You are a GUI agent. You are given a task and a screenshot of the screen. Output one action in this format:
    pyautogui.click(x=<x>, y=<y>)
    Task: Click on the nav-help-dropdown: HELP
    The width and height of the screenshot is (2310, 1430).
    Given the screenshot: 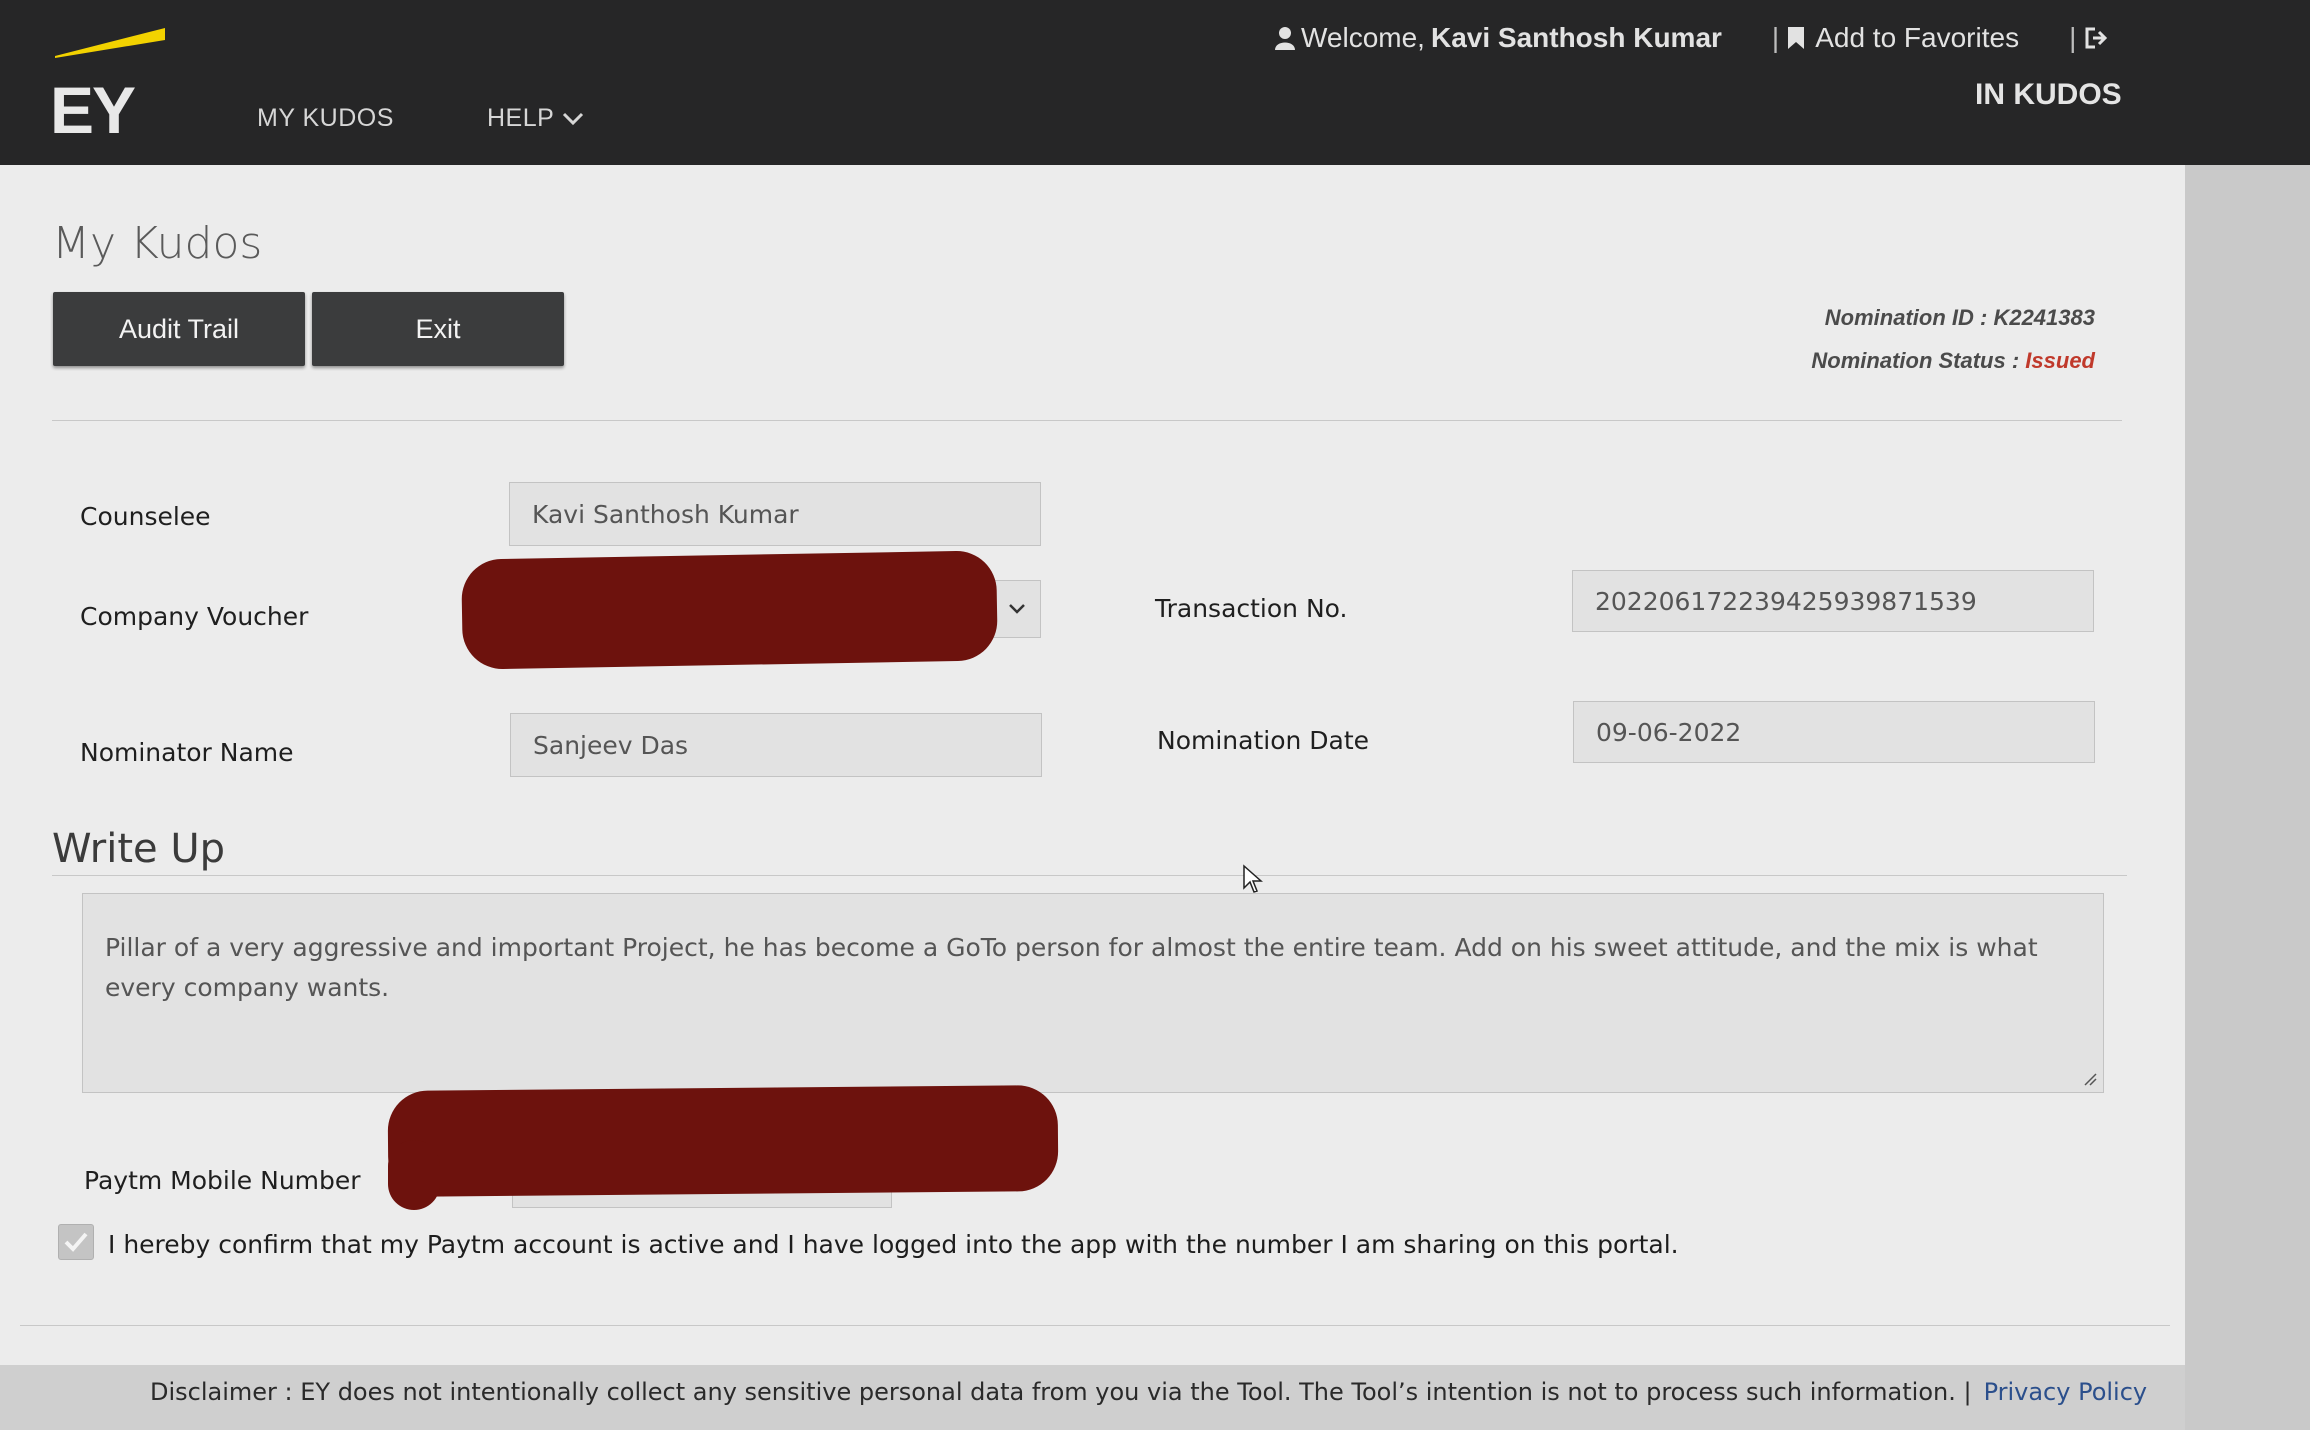 What is the action you would take?
    pyautogui.click(x=535, y=118)
    